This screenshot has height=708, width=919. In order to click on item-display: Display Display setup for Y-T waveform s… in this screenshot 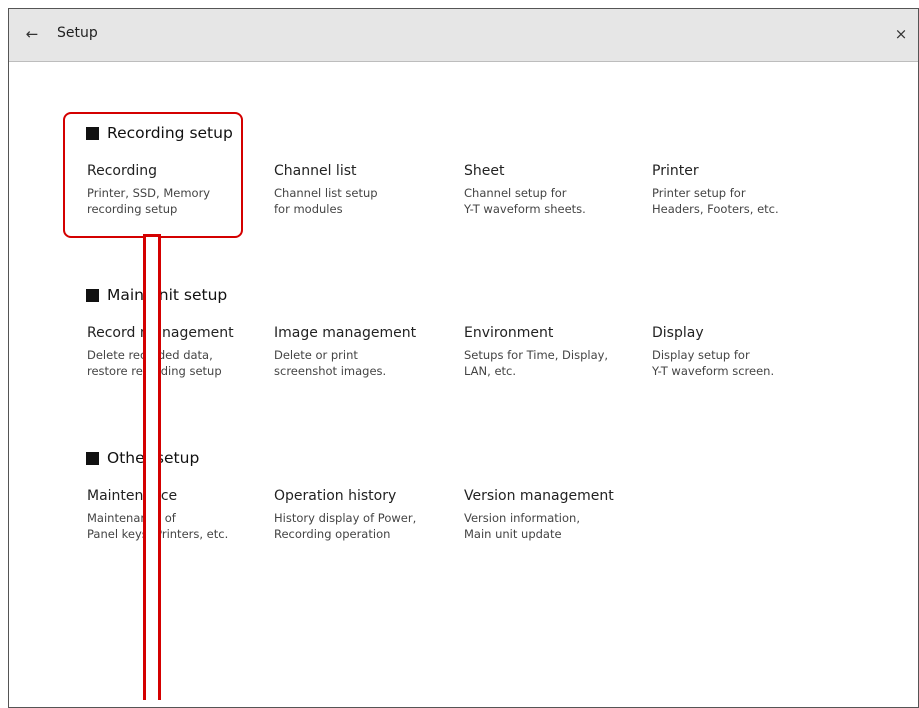, I will do `click(737, 351)`.